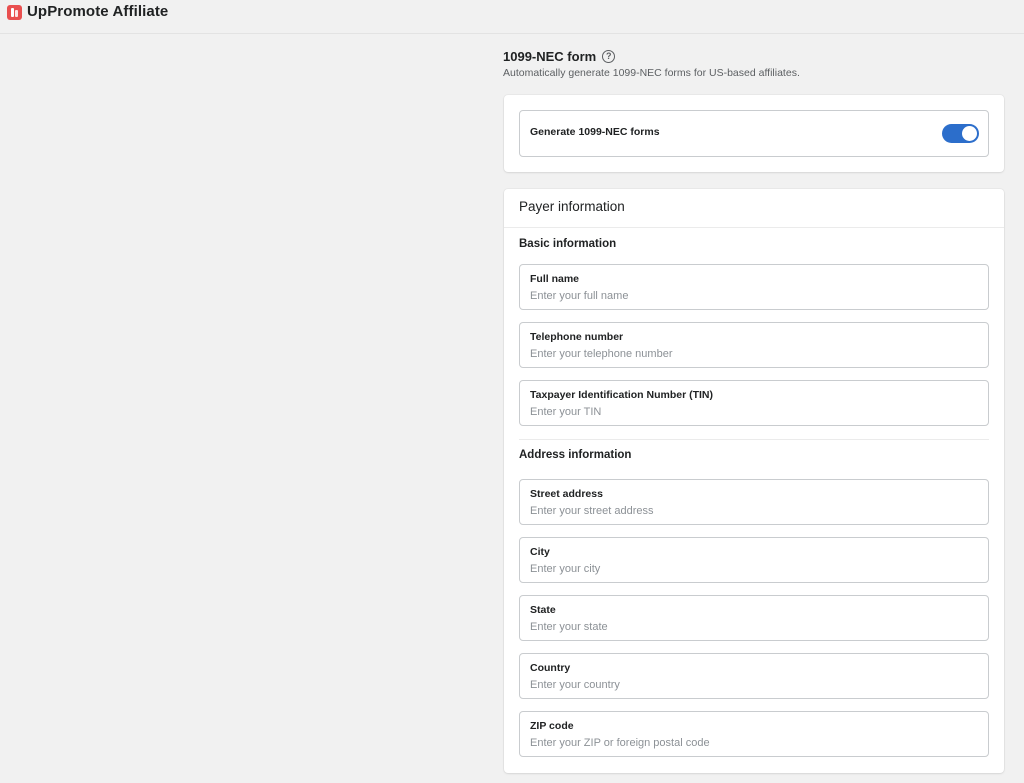 The image size is (1024, 783). What do you see at coordinates (550, 668) in the screenshot?
I see `country-label: Country` at bounding box center [550, 668].